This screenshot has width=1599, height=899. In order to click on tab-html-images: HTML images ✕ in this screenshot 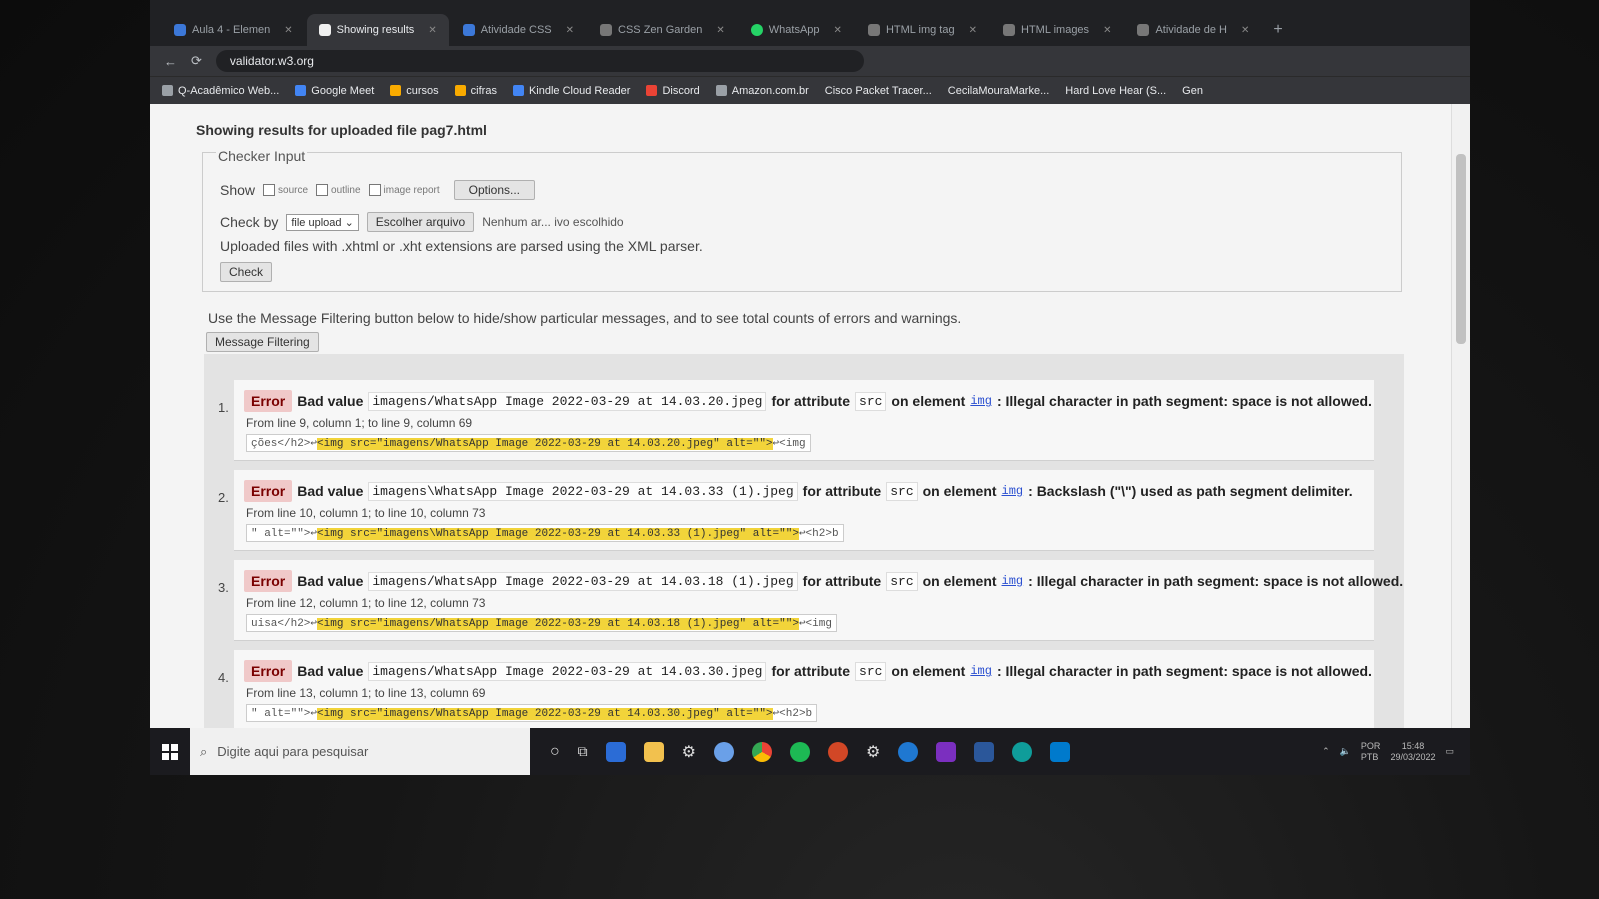, I will do `click(1057, 30)`.